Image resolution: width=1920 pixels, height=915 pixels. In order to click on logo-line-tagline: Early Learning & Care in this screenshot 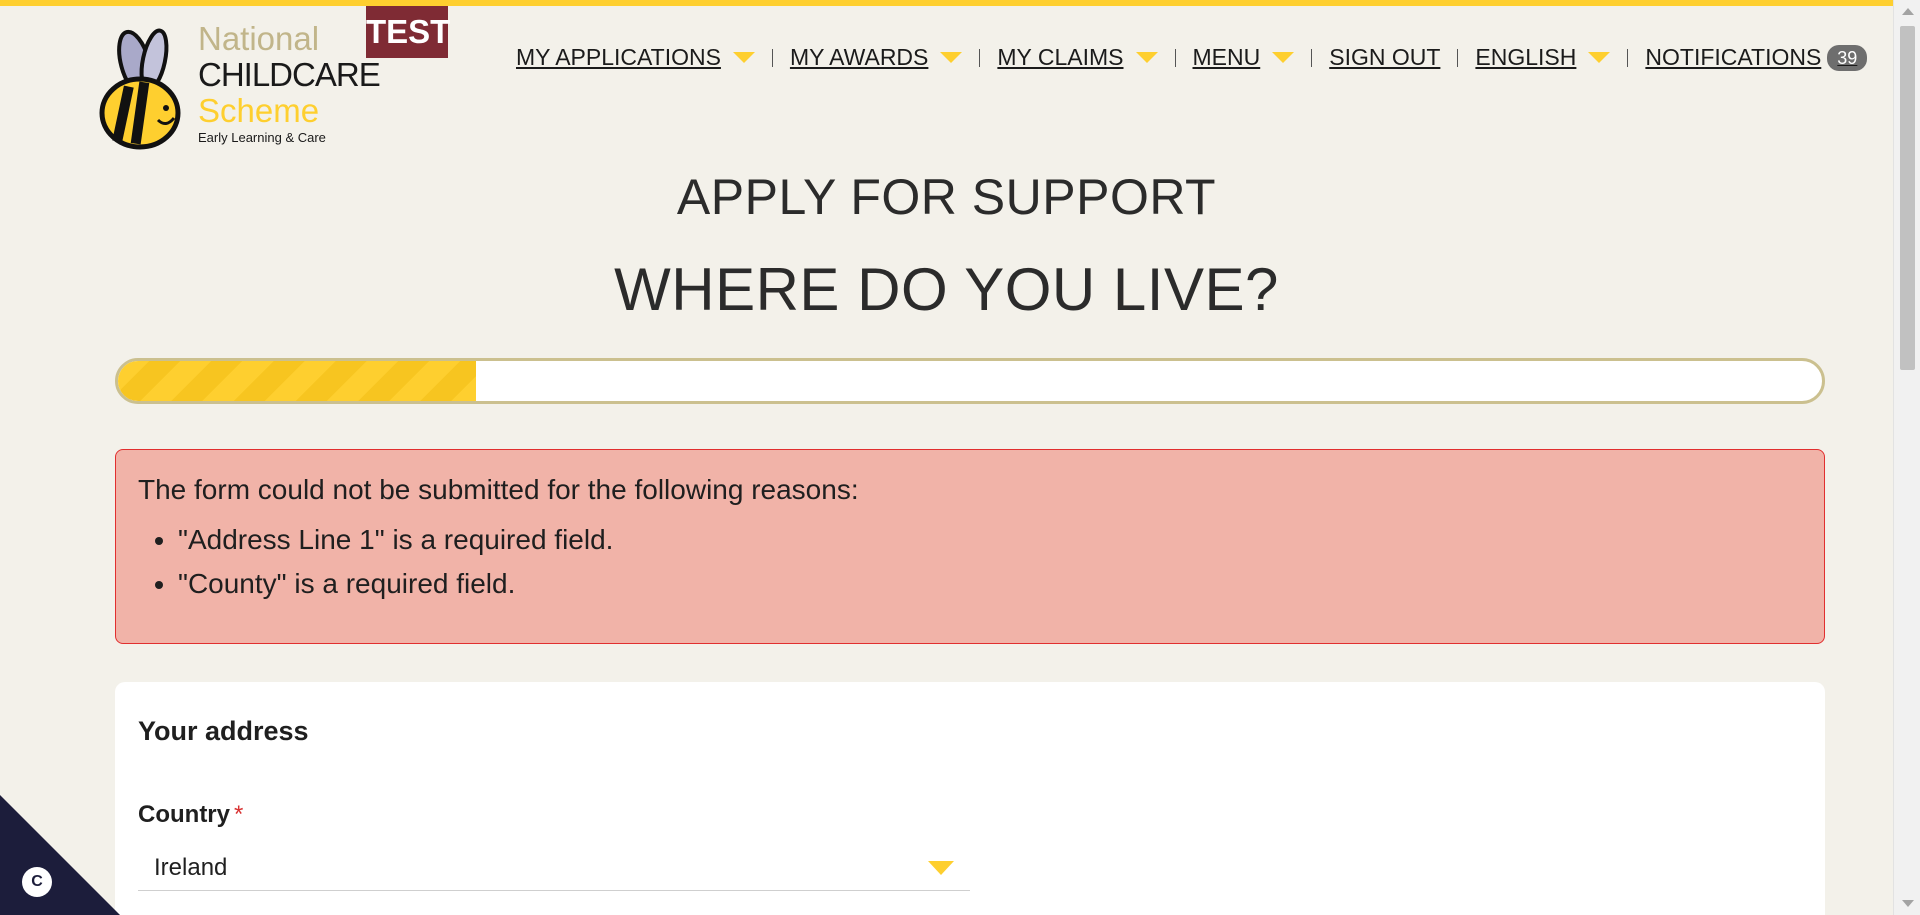, I will do `click(262, 137)`.